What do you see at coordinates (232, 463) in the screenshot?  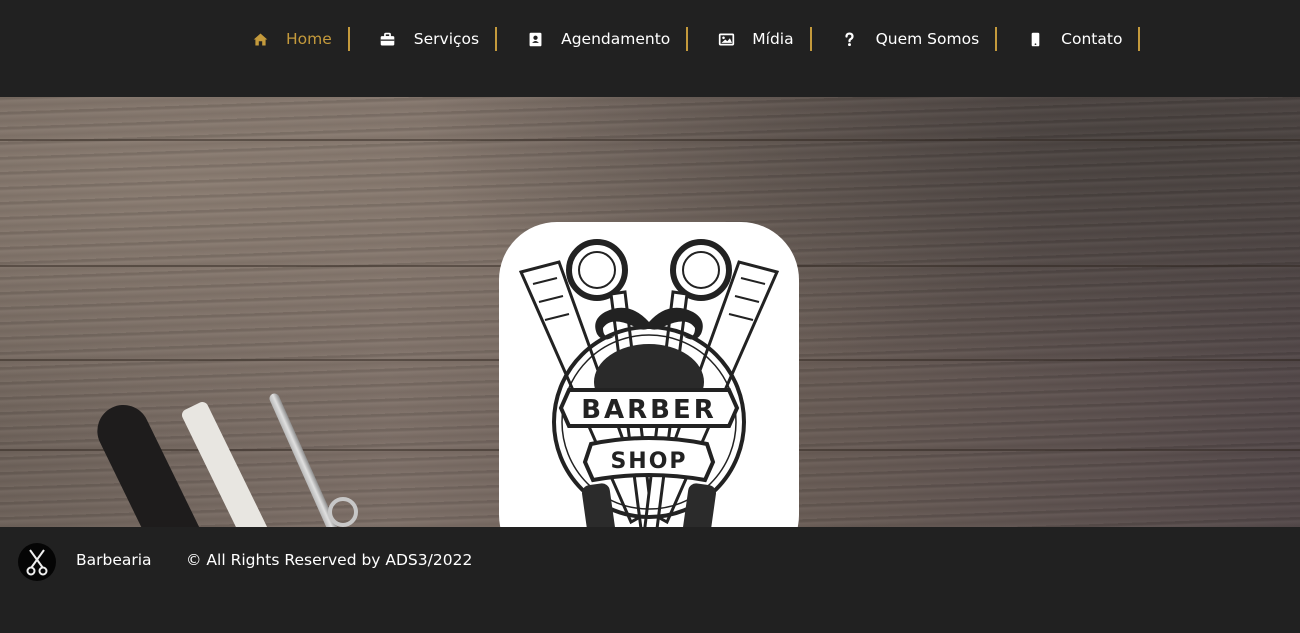 I see `razor-blade-image` at bounding box center [232, 463].